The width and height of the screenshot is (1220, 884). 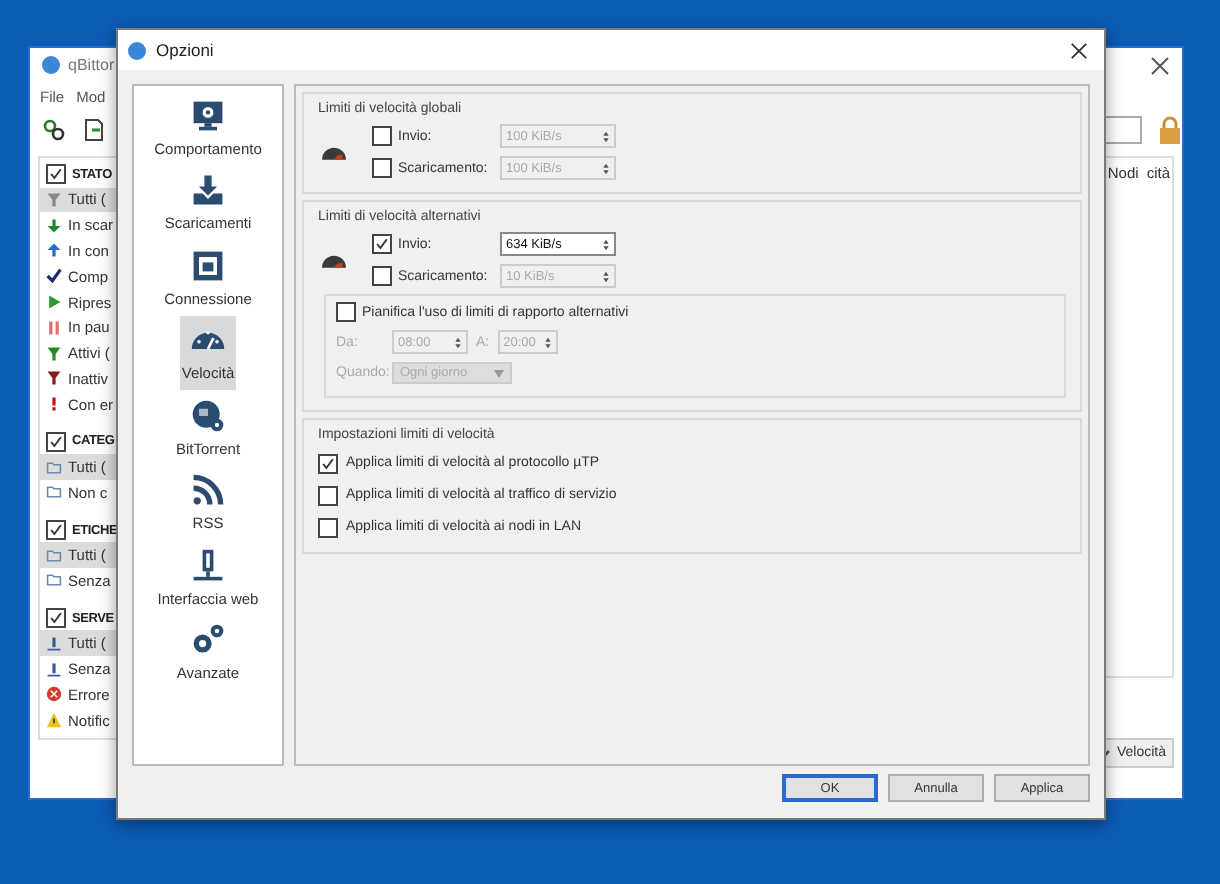 What do you see at coordinates (185, 50) in the screenshot?
I see `dialog-title: Opzioni` at bounding box center [185, 50].